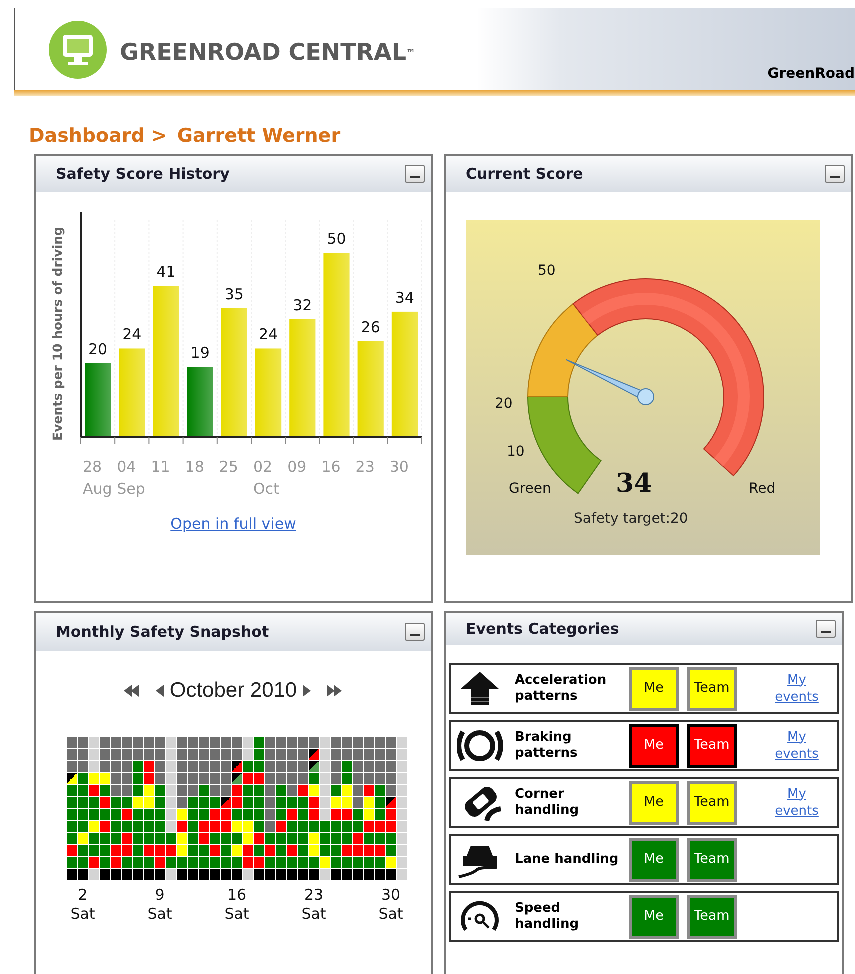 This screenshot has width=855, height=974. What do you see at coordinates (797, 803) in the screenshot?
I see `my-events-link: My events` at bounding box center [797, 803].